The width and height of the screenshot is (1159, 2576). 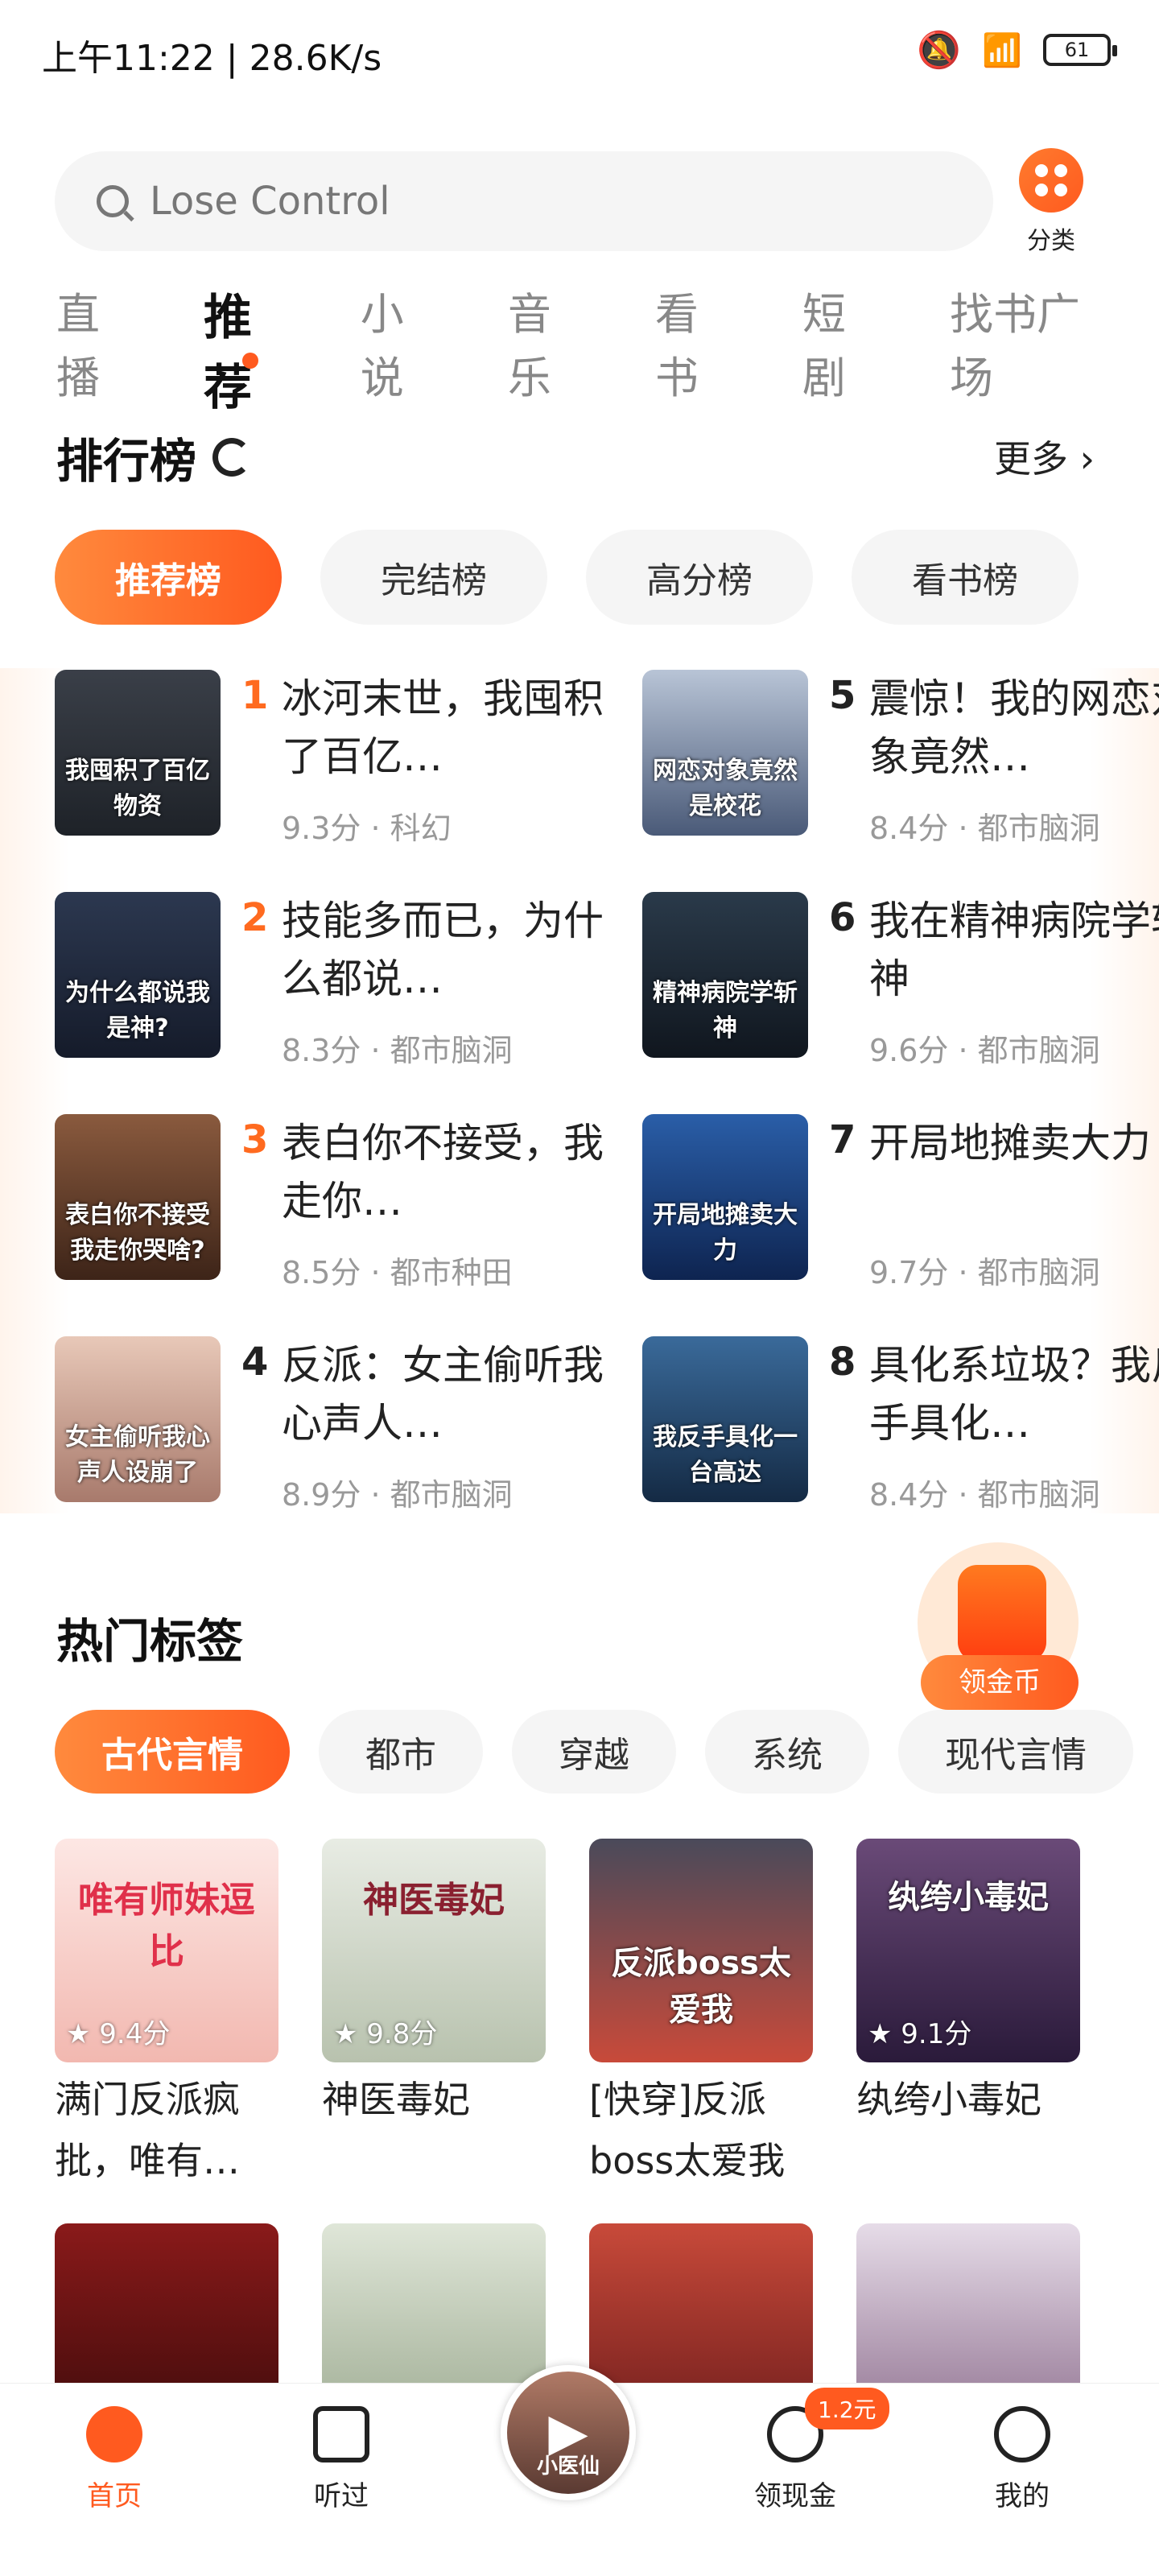 What do you see at coordinates (403, 349) in the screenshot?
I see `tab-novel: 小说` at bounding box center [403, 349].